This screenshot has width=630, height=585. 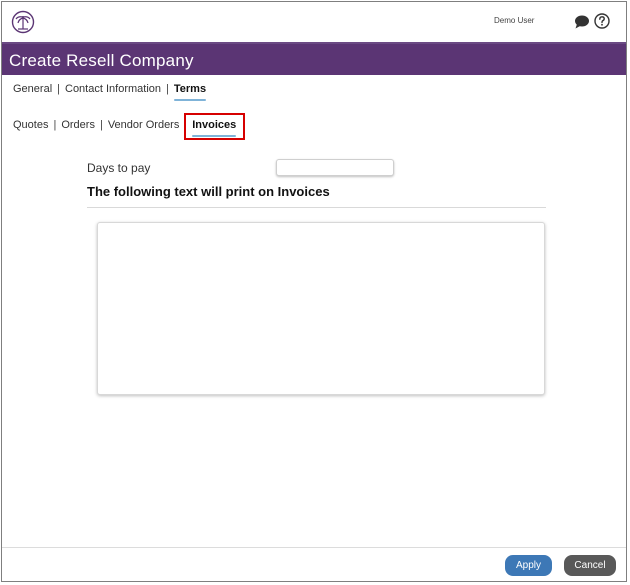 I want to click on tab-general: General, so click(x=32, y=89).